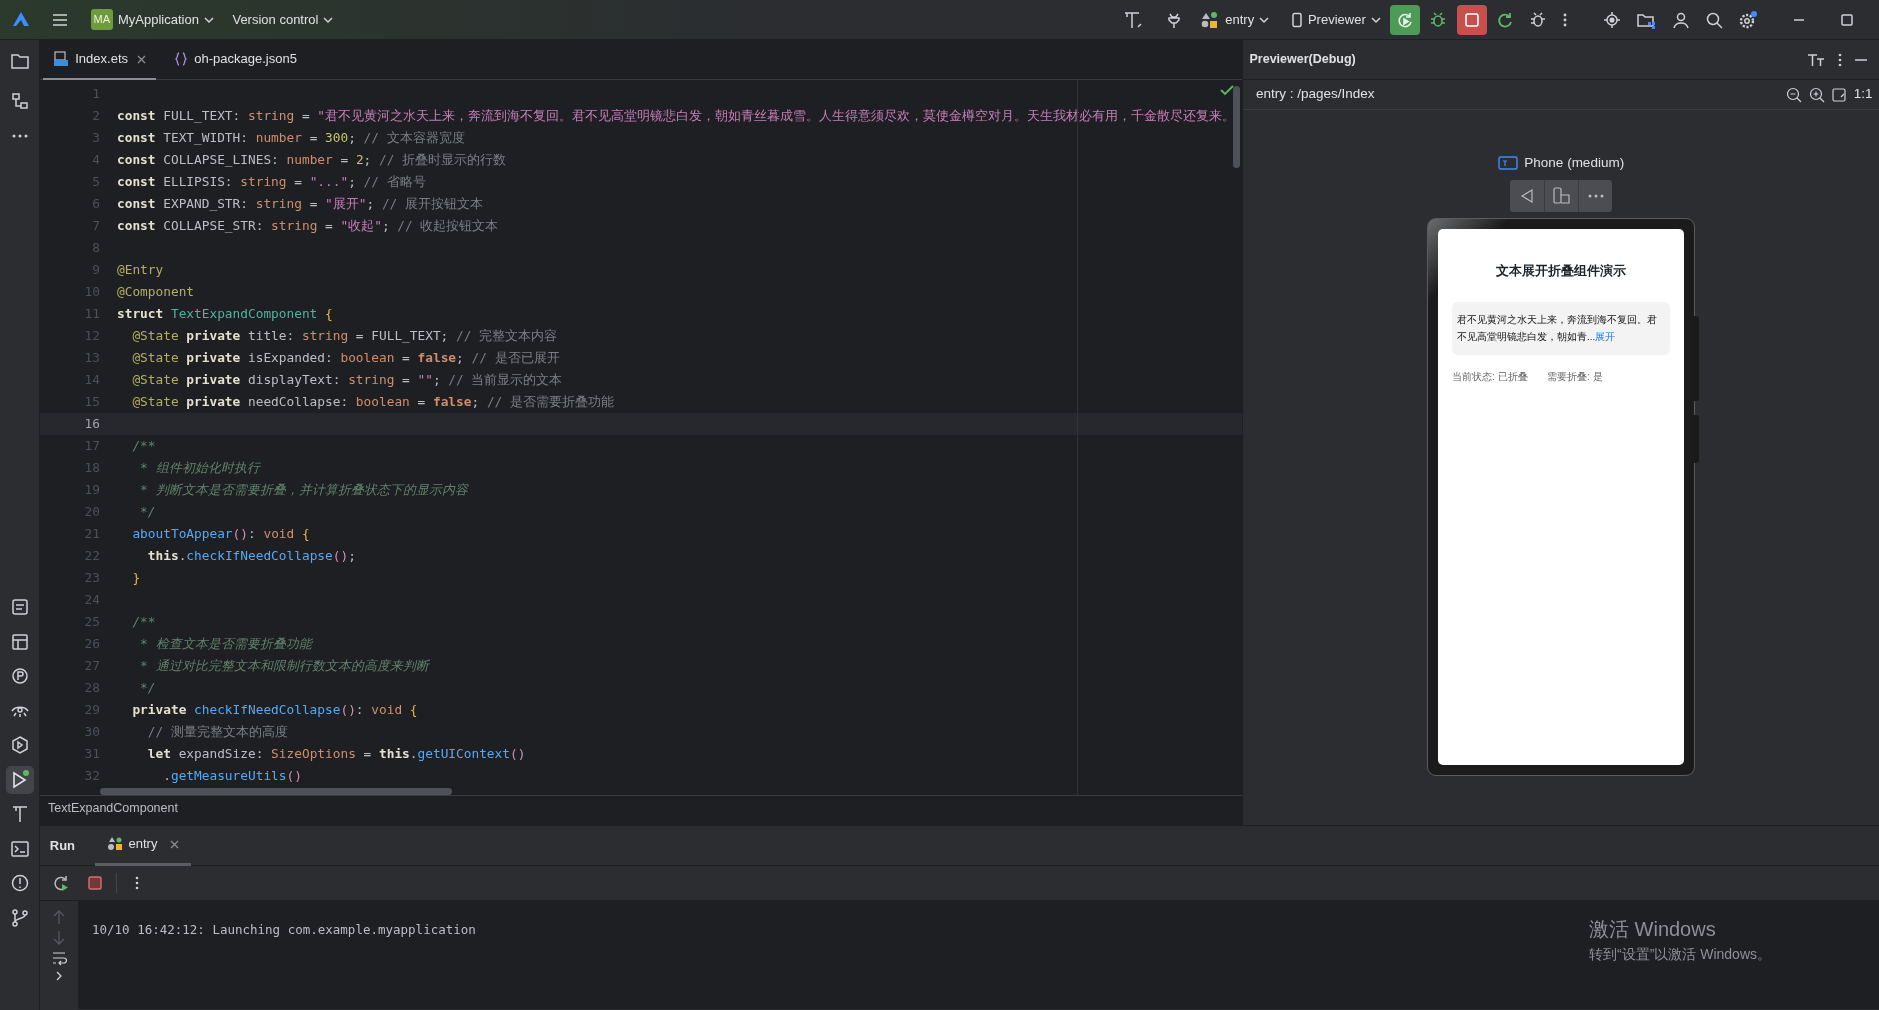  What do you see at coordinates (19, 848) in the screenshot?
I see `terminal-icon` at bounding box center [19, 848].